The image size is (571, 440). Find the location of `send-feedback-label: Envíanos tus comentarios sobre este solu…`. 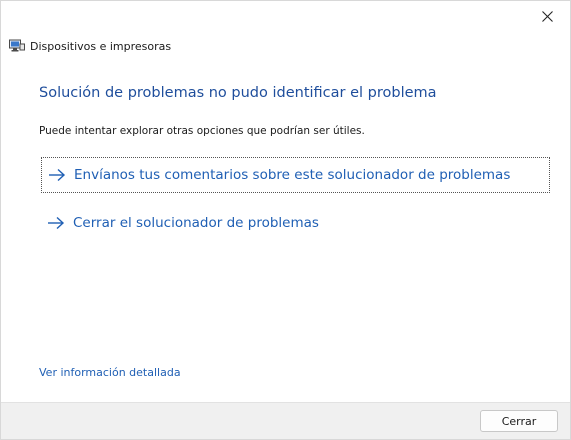

send-feedback-label: Envíanos tus comentarios sobre este solu… is located at coordinates (292, 175).